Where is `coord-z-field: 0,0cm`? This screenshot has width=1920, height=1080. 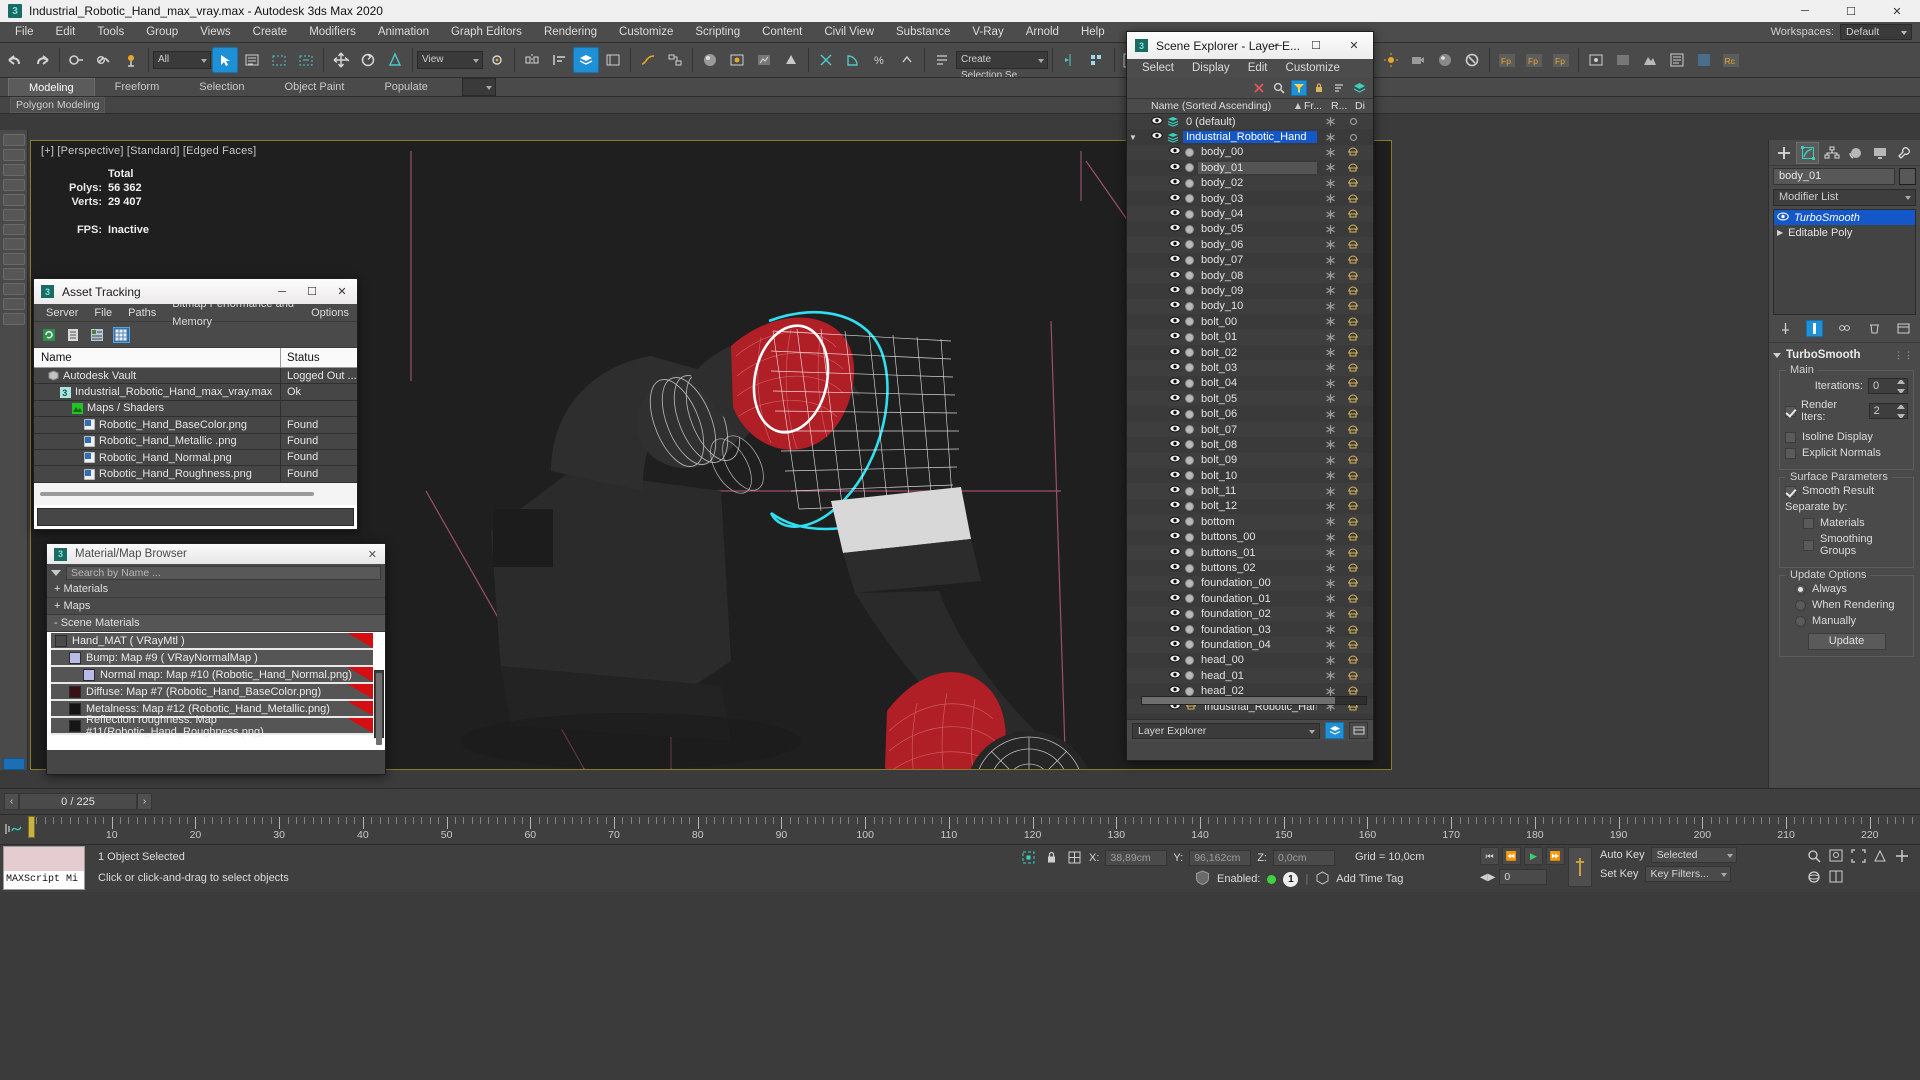
coord-z-field: 0,0cm is located at coordinates (1303, 857).